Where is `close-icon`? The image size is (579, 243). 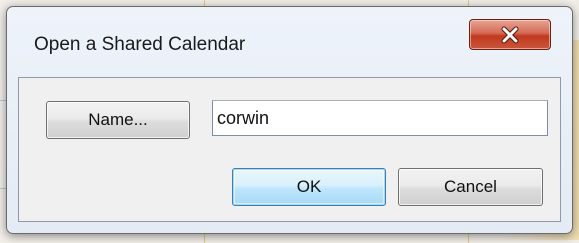 close-icon is located at coordinates (510, 34).